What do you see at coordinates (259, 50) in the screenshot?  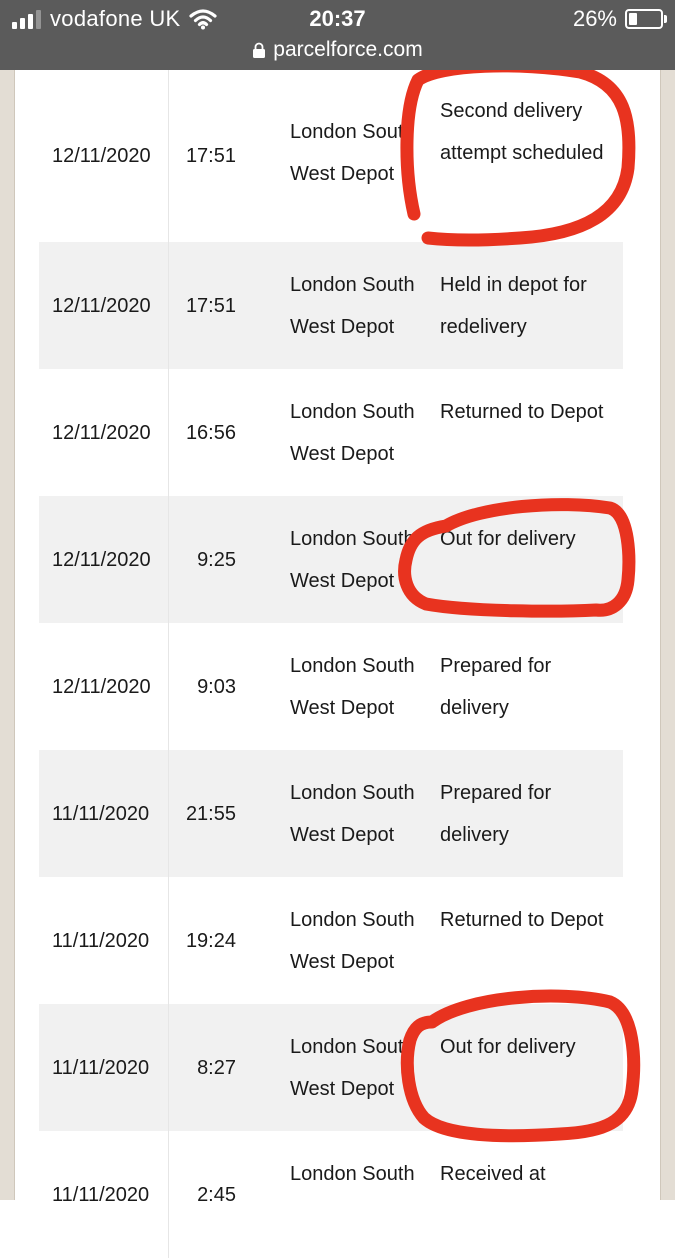 I see `lock-icon` at bounding box center [259, 50].